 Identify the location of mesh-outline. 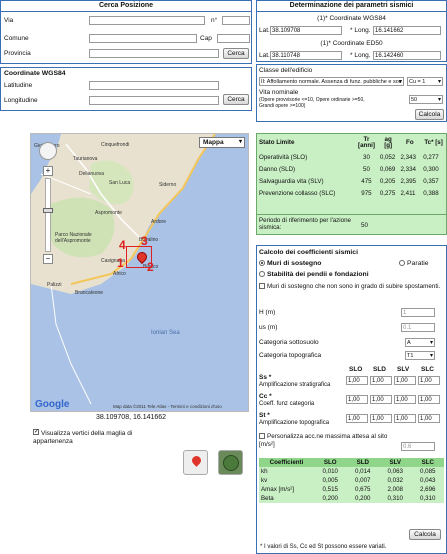
(139, 257).